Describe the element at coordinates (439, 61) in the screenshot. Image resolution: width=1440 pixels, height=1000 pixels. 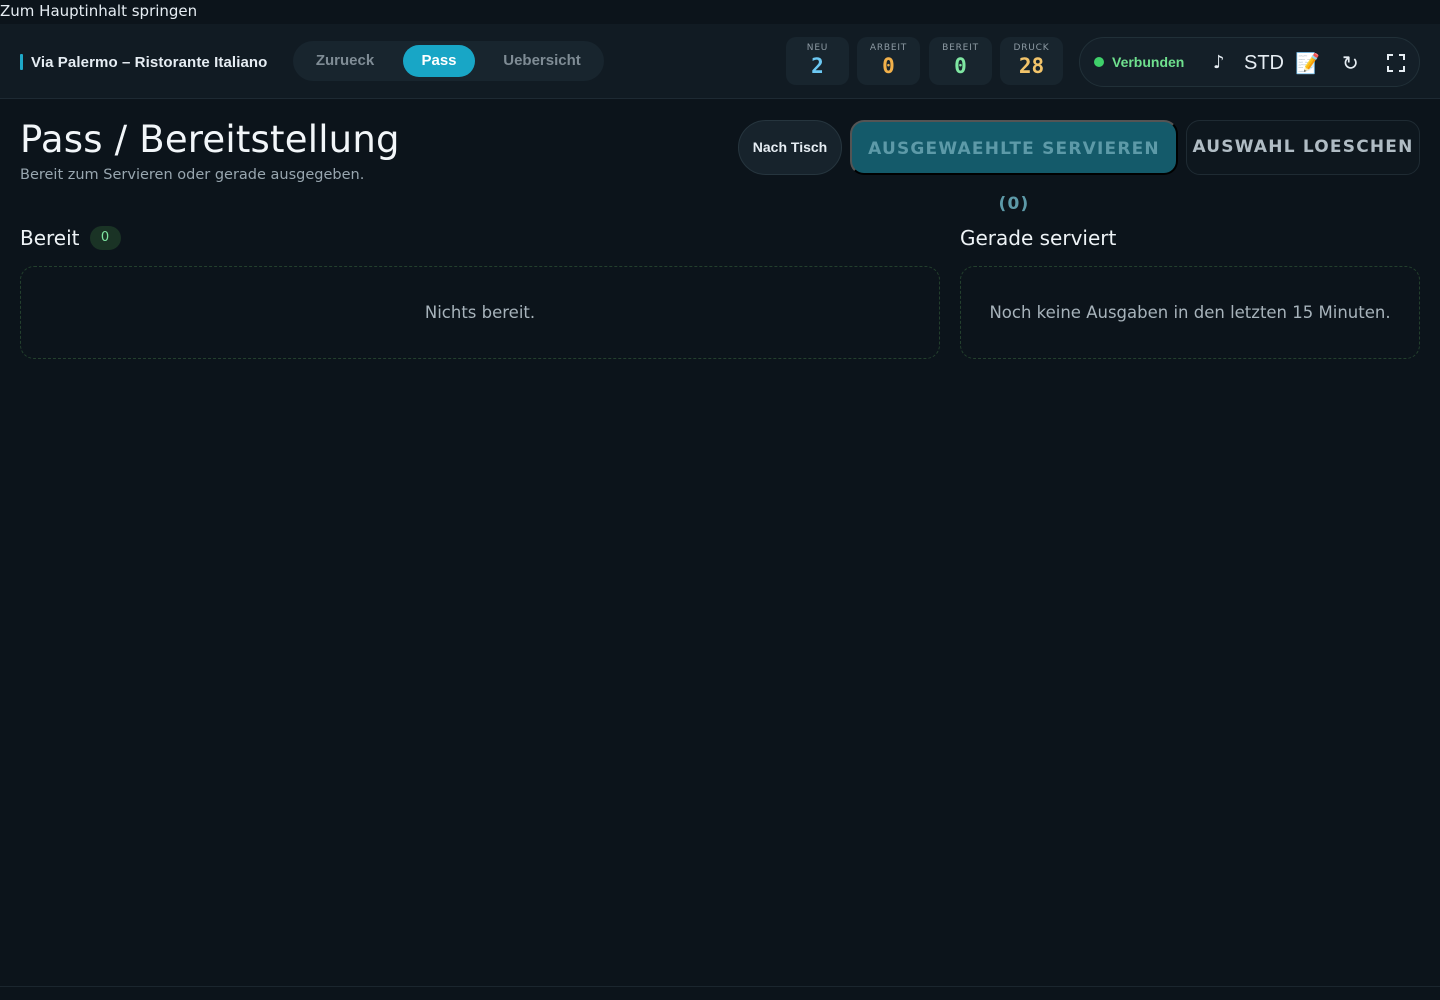
I see `nav-pass-tab: Pass` at that location.